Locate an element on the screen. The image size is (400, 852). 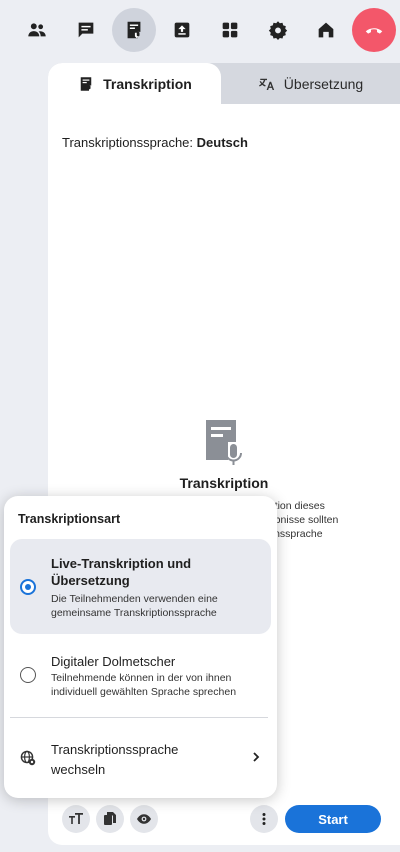
switch-language-item: Transkriptionssprache wechseln is located at coordinates (140, 758).